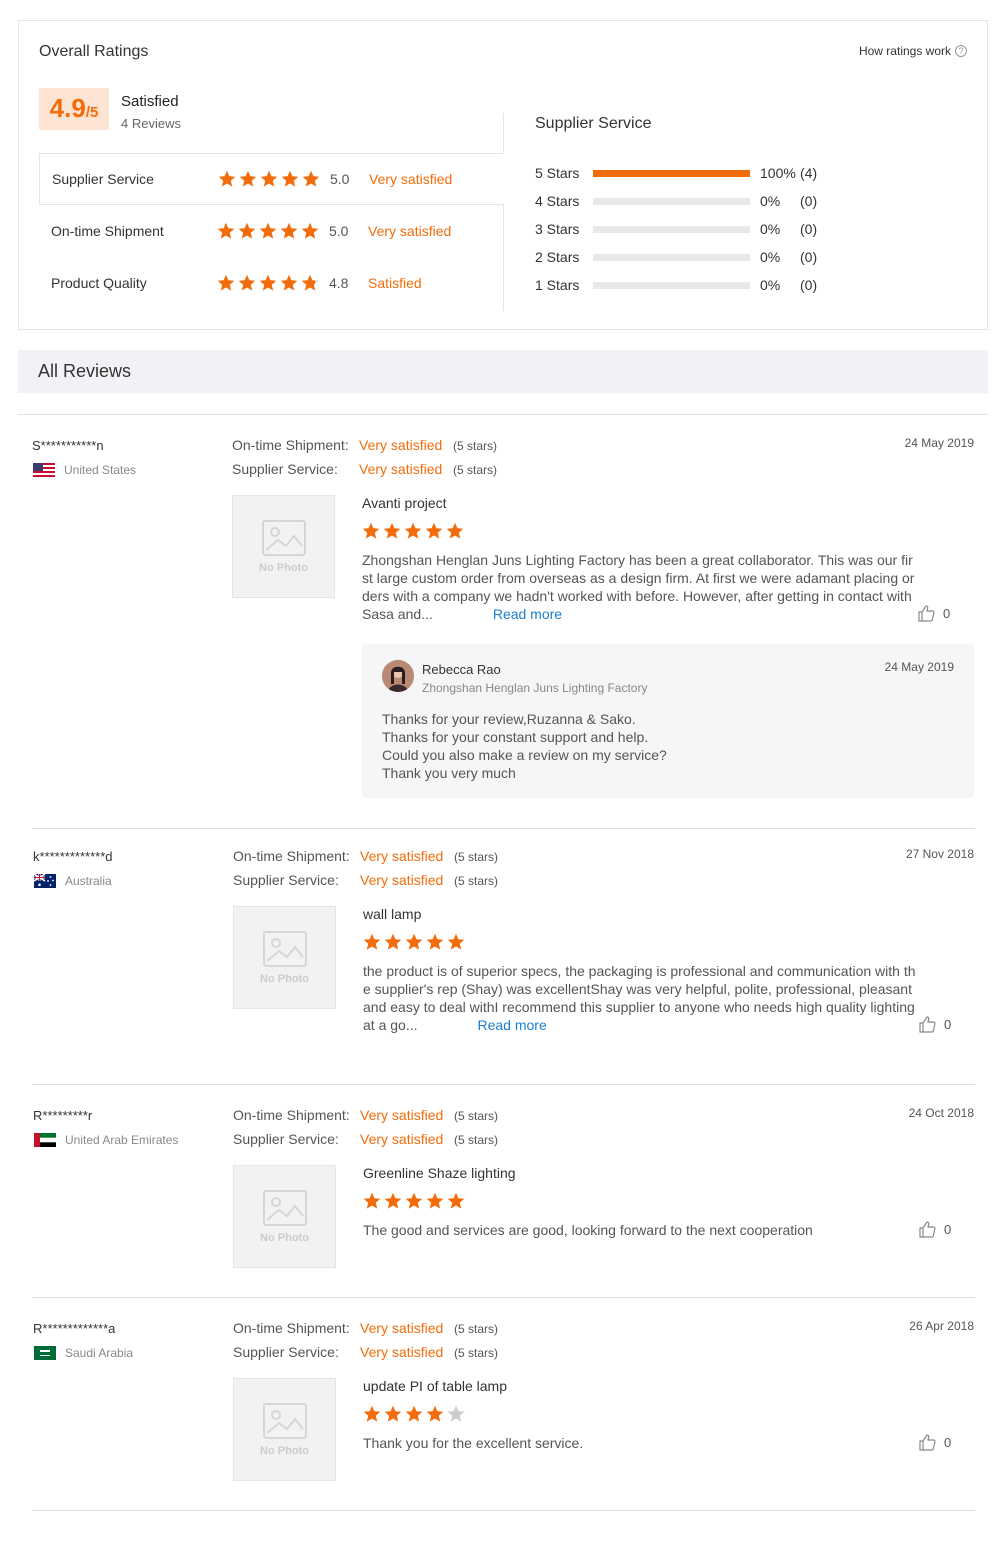 Image resolution: width=1000 pixels, height=1550 pixels. What do you see at coordinates (809, 173) in the screenshot?
I see `distribution-count: (4)` at bounding box center [809, 173].